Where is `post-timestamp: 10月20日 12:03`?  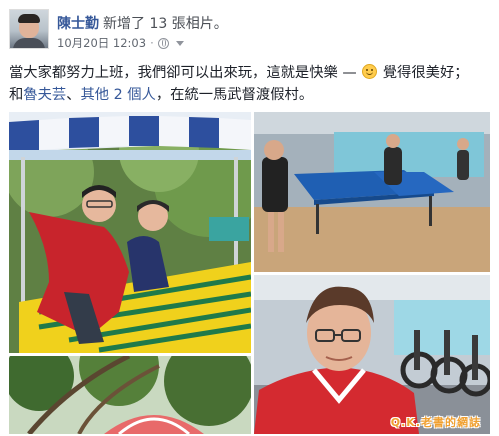 post-timestamp: 10月20日 12:03 is located at coordinates (101, 43).